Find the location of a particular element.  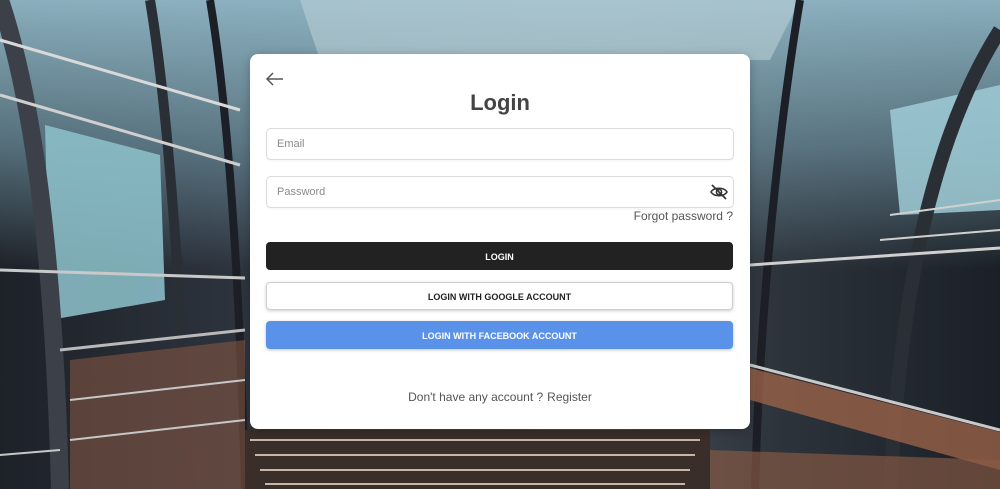

email-input is located at coordinates (482, 144).